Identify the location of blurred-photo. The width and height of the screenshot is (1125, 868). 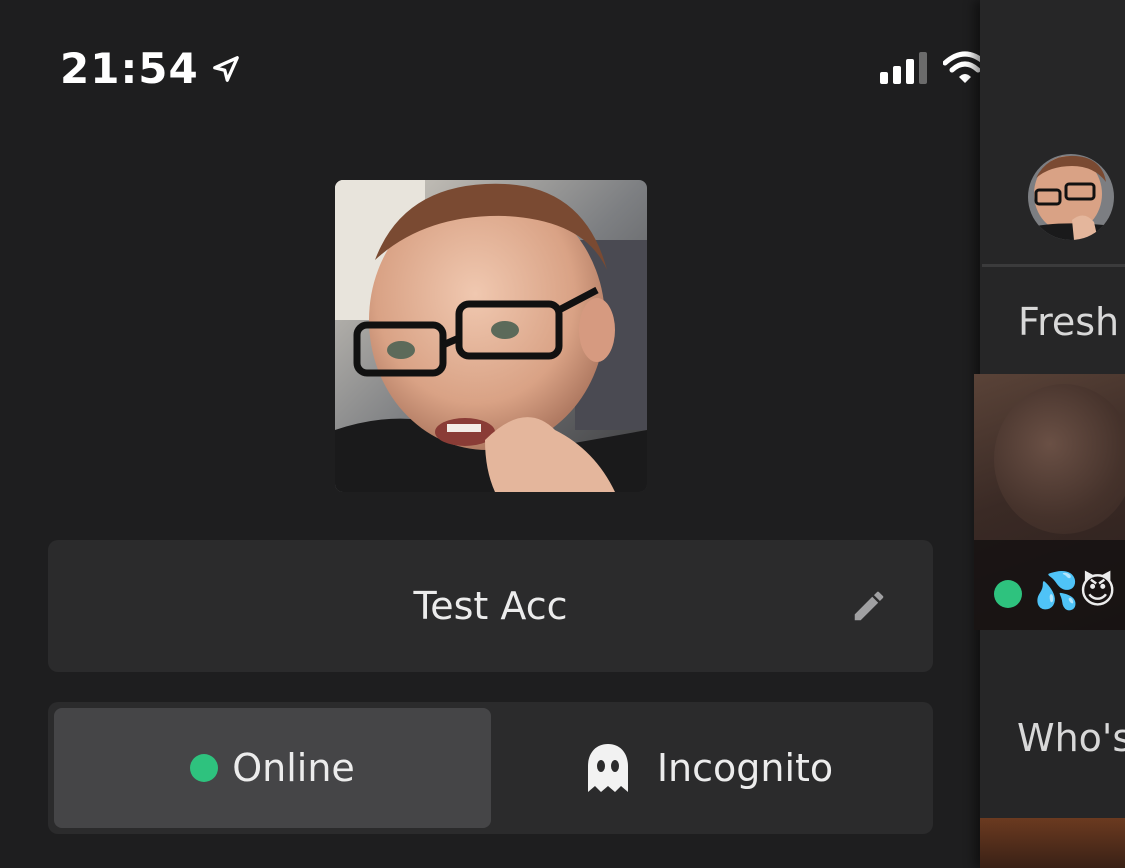
(1059, 459).